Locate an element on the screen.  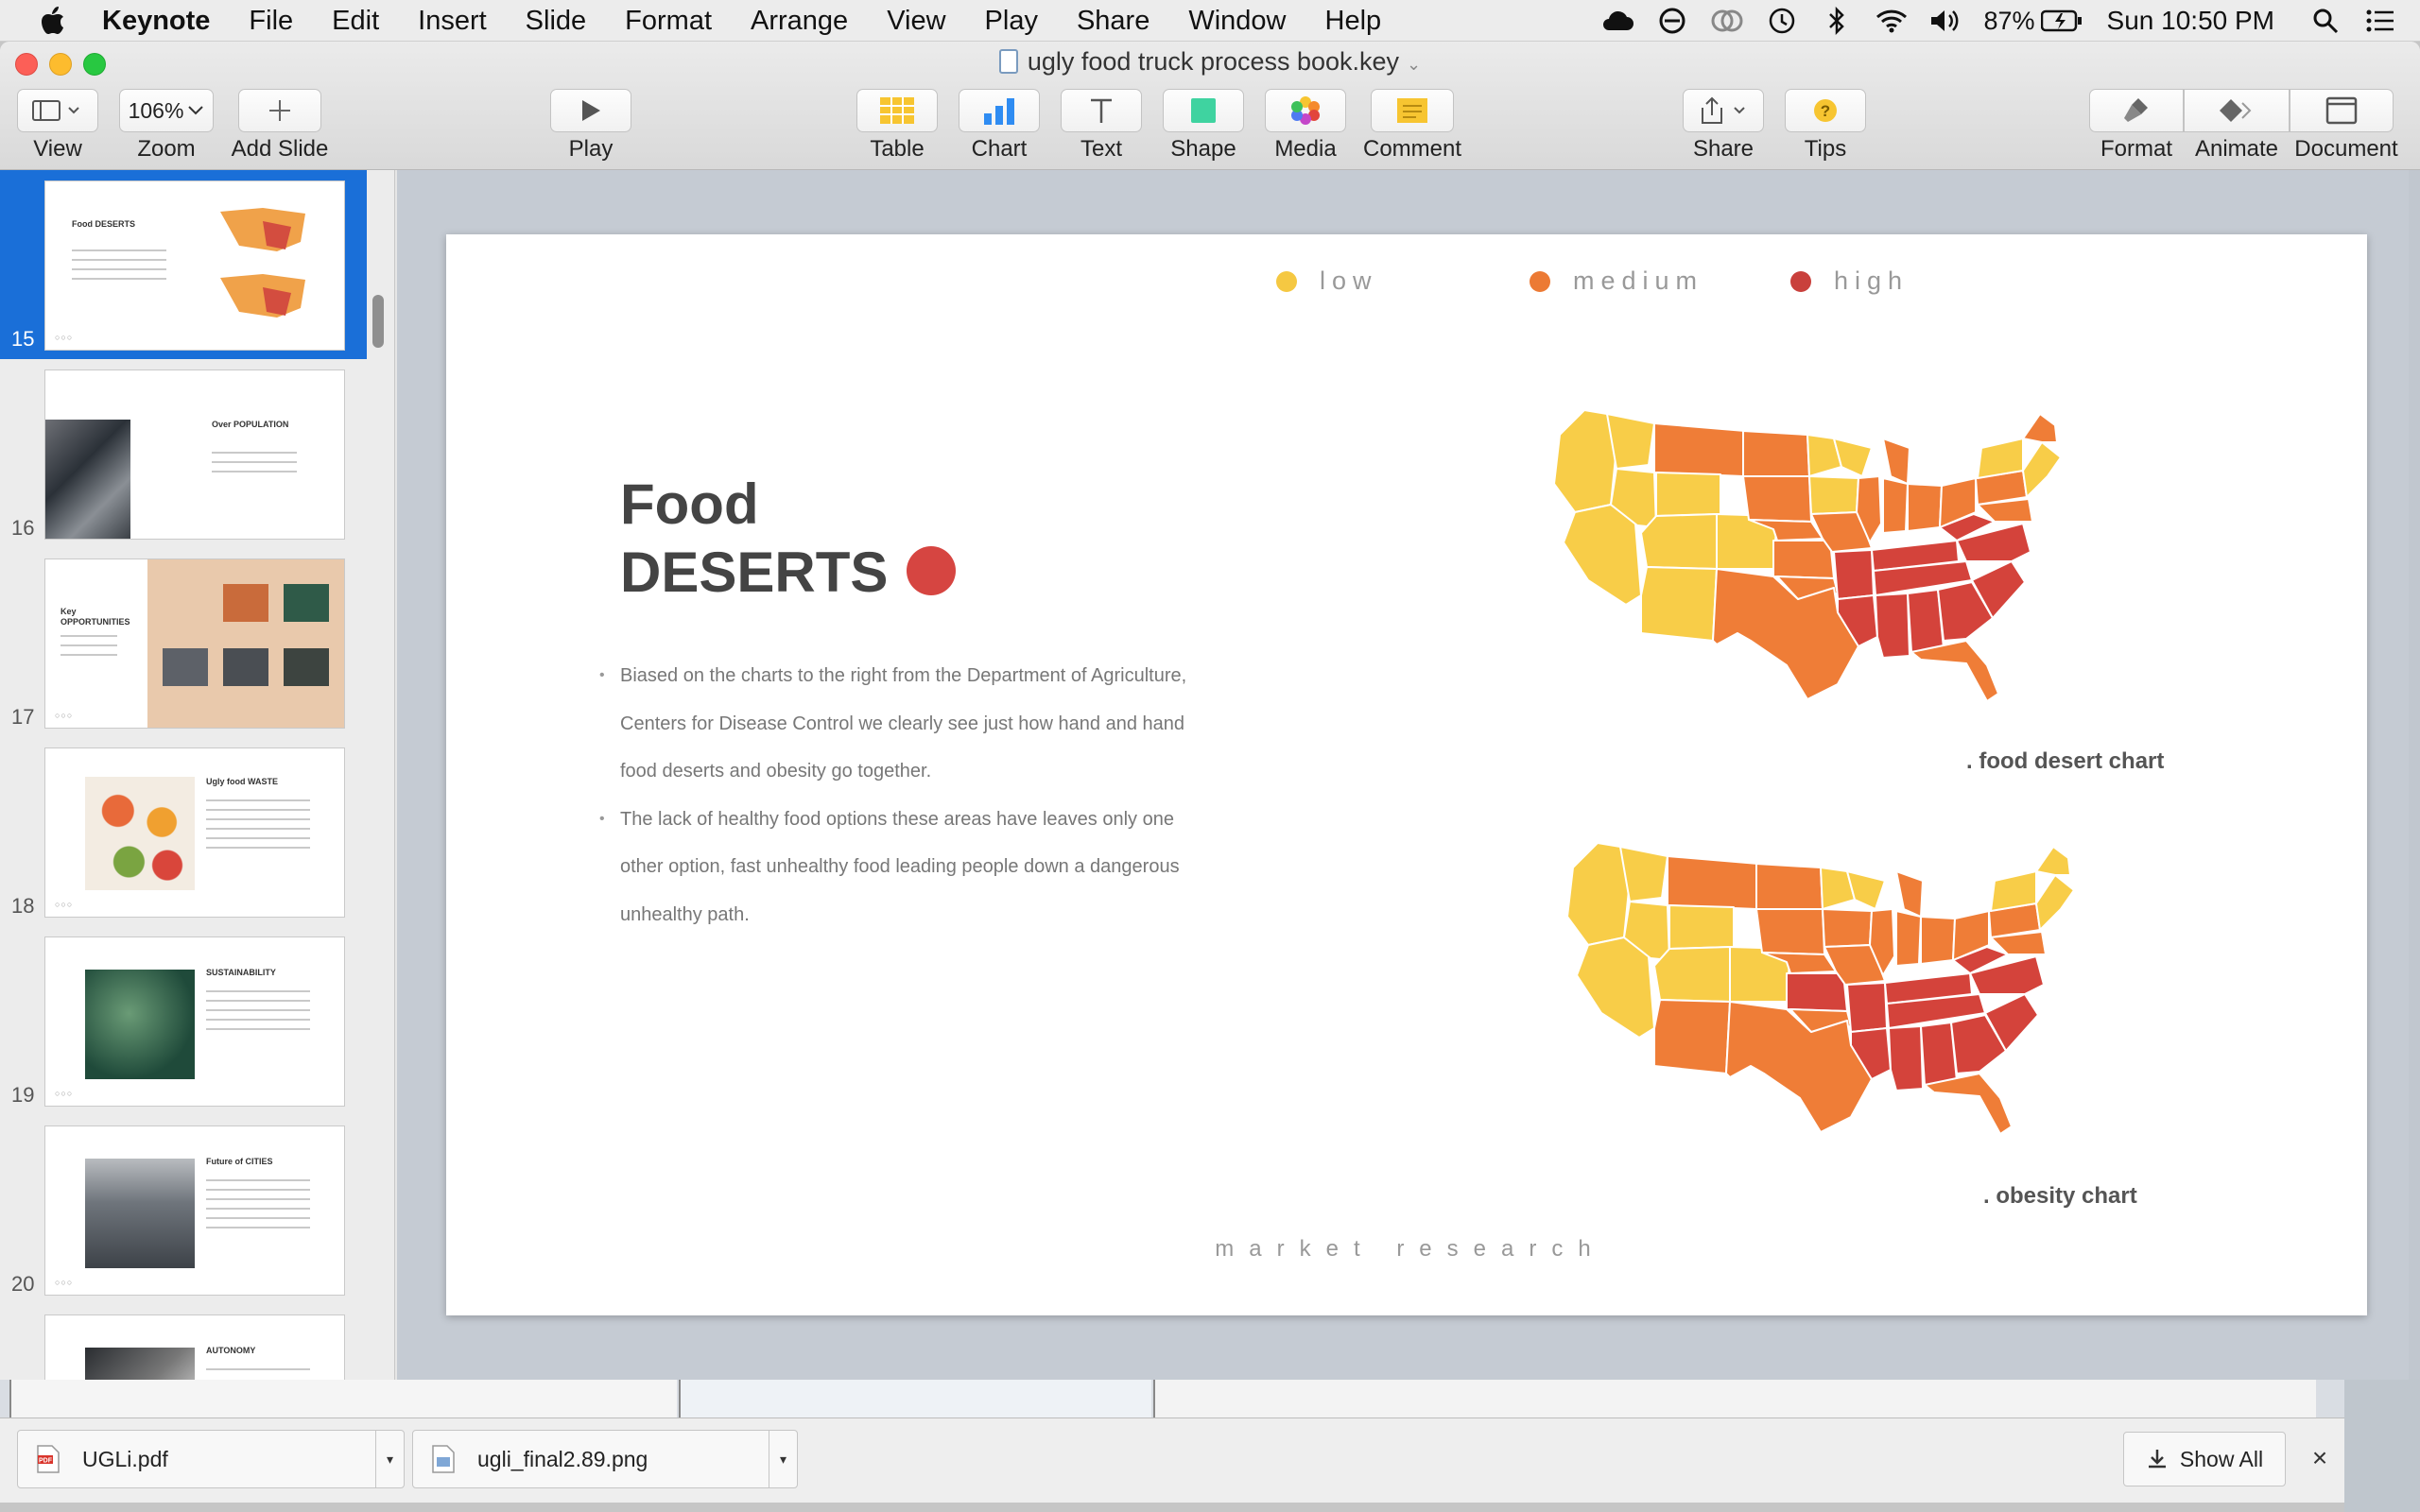
slide-thumb-title: Future of CITIES is located at coordinates (239, 1161).